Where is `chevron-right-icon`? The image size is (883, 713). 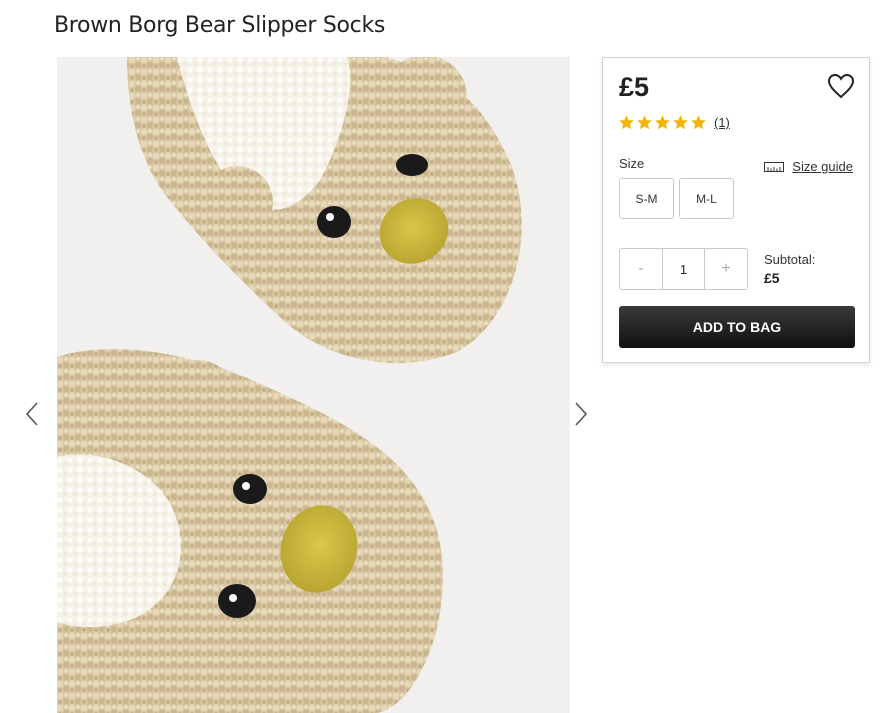
chevron-right-icon is located at coordinates (581, 414).